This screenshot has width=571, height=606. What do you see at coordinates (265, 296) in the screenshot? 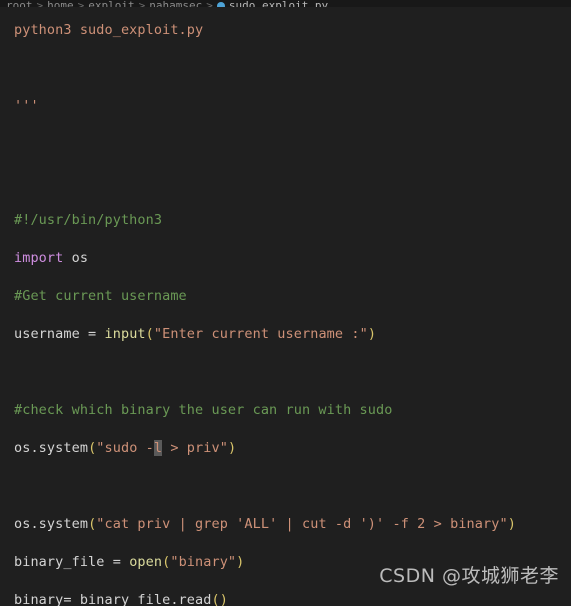
I see `code-line: #Get current username` at bounding box center [265, 296].